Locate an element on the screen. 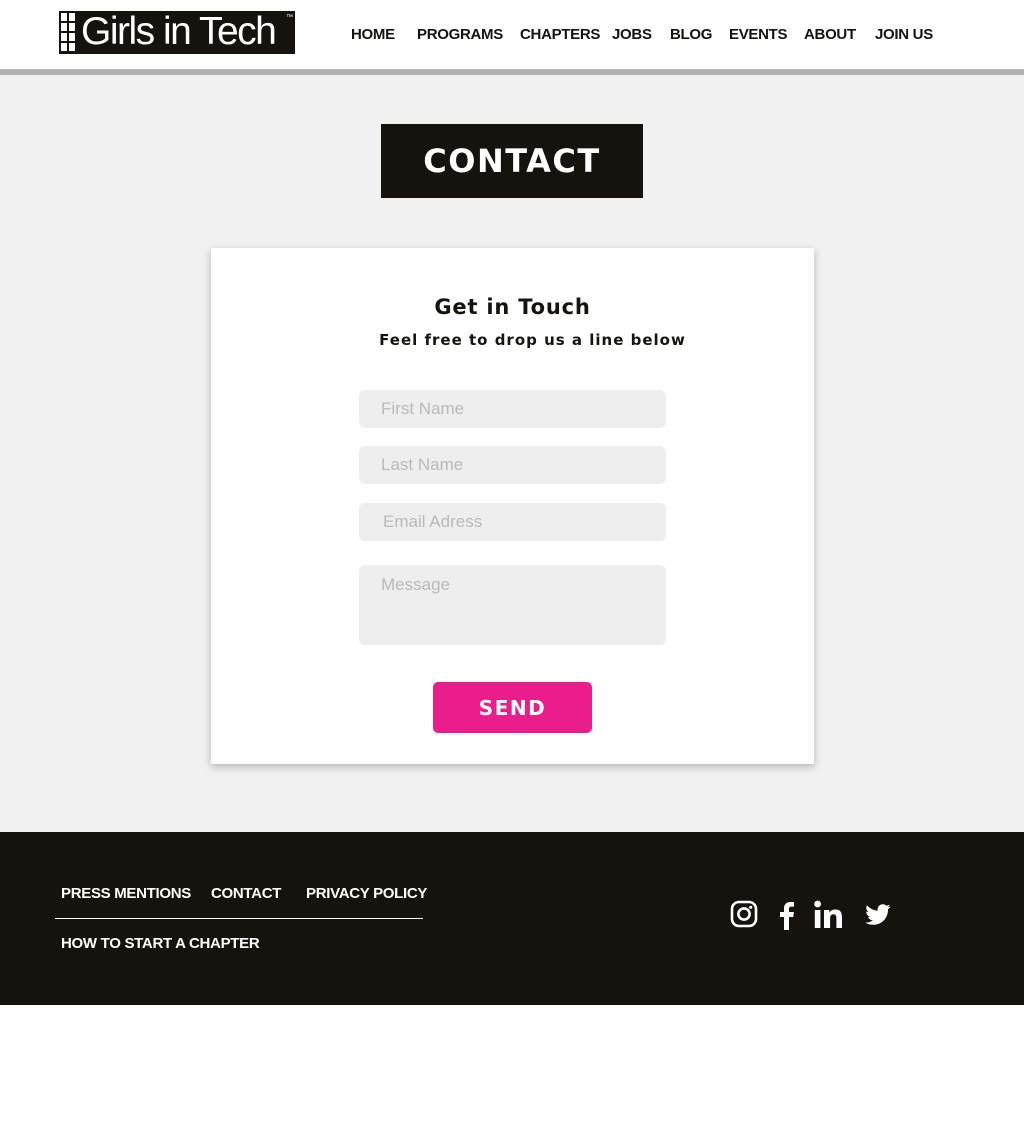  nav-blog: BLOG is located at coordinates (691, 35).